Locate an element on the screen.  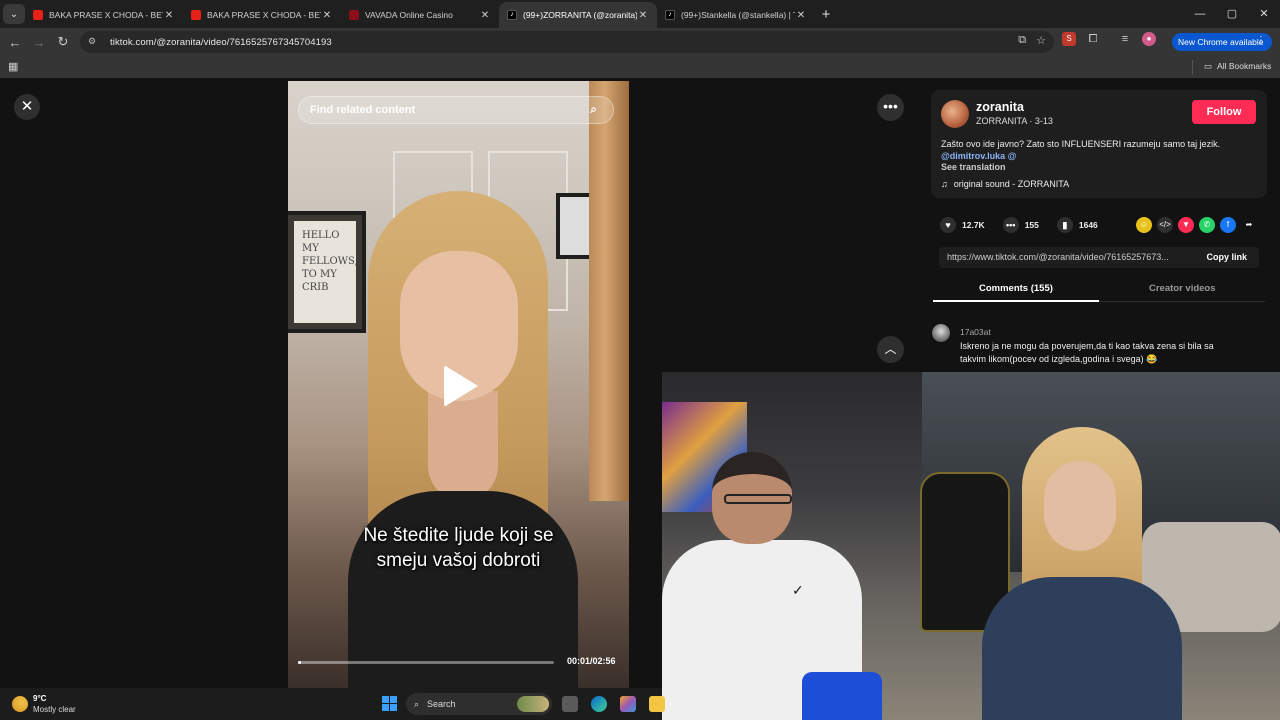
menu-dots-icon: ⋮ is located at coordinates (1261, 40).